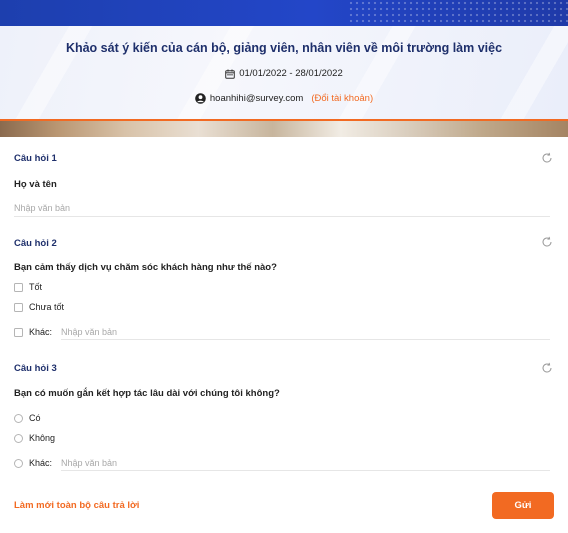  Describe the element at coordinates (282, 208) in the screenshot. I see `name-input` at that location.